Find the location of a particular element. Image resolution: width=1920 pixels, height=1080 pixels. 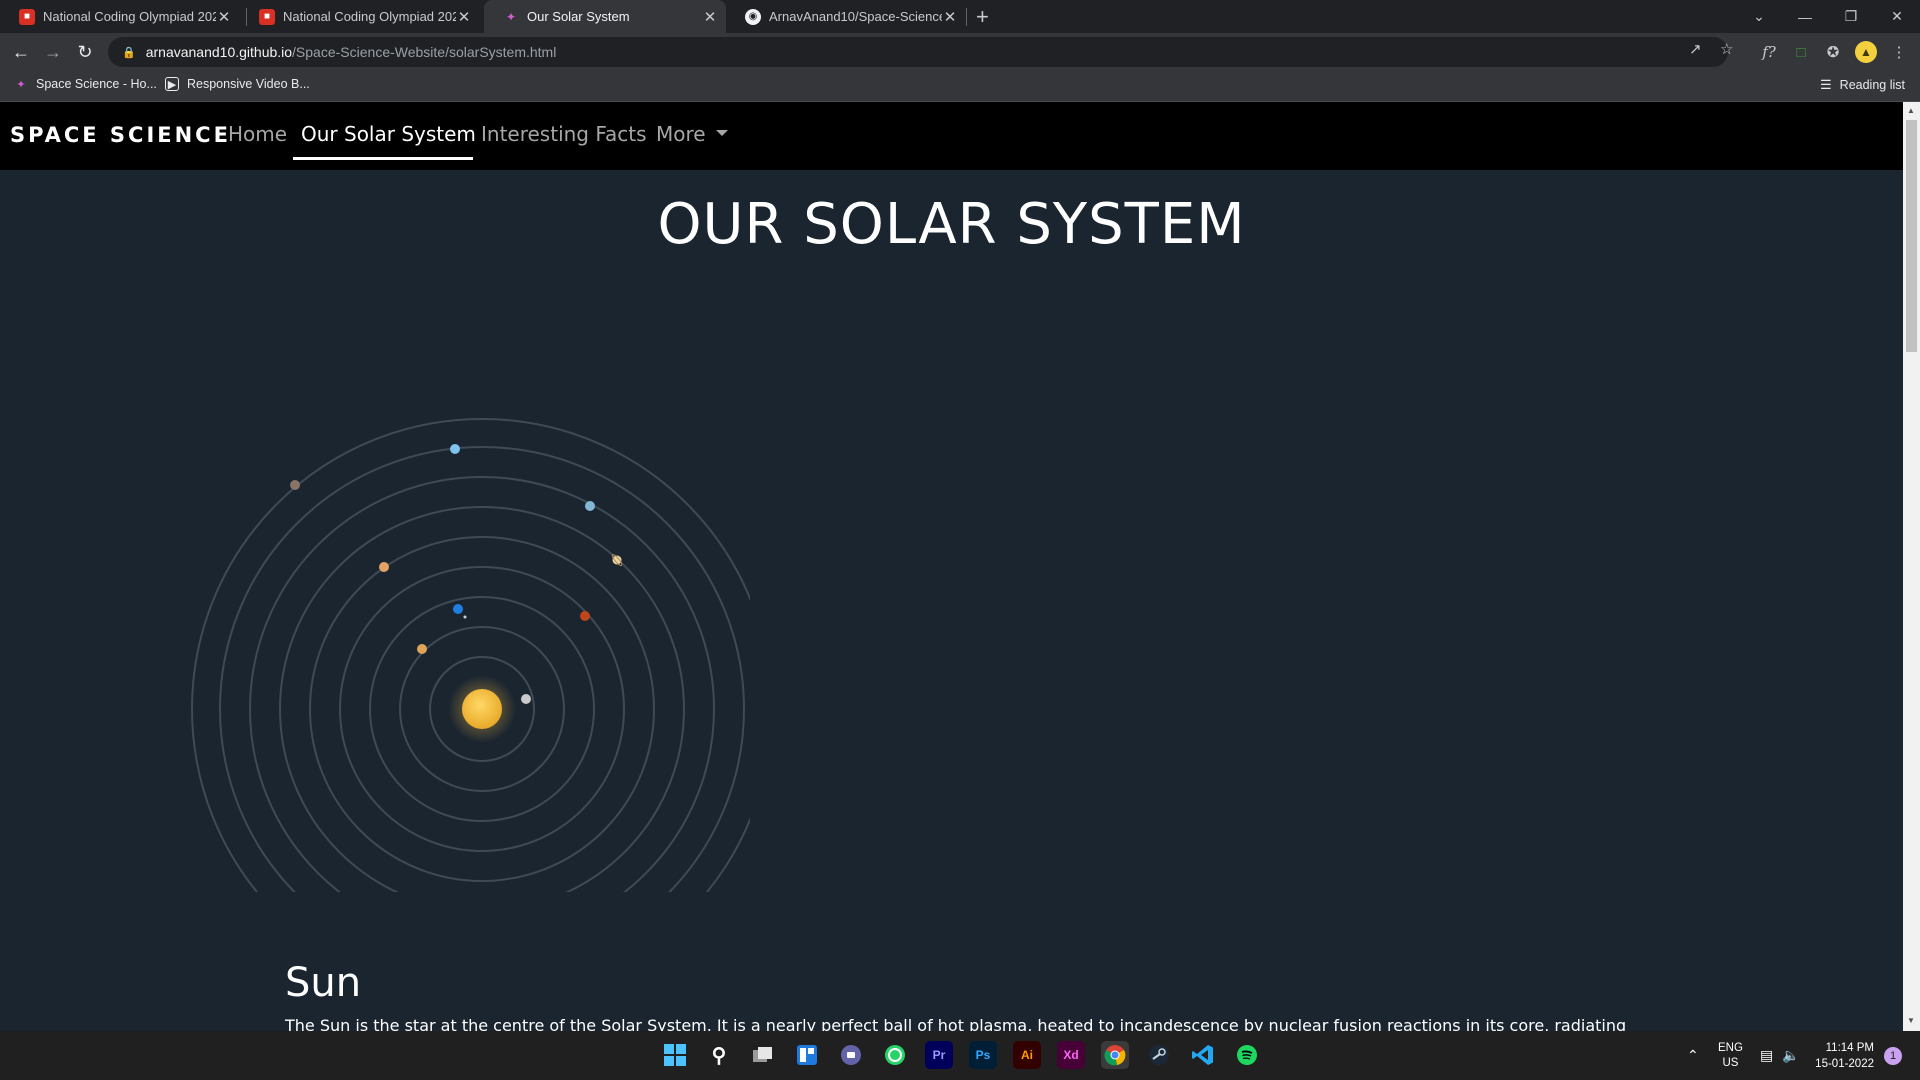

teams-chat-icon is located at coordinates (851, 1055).